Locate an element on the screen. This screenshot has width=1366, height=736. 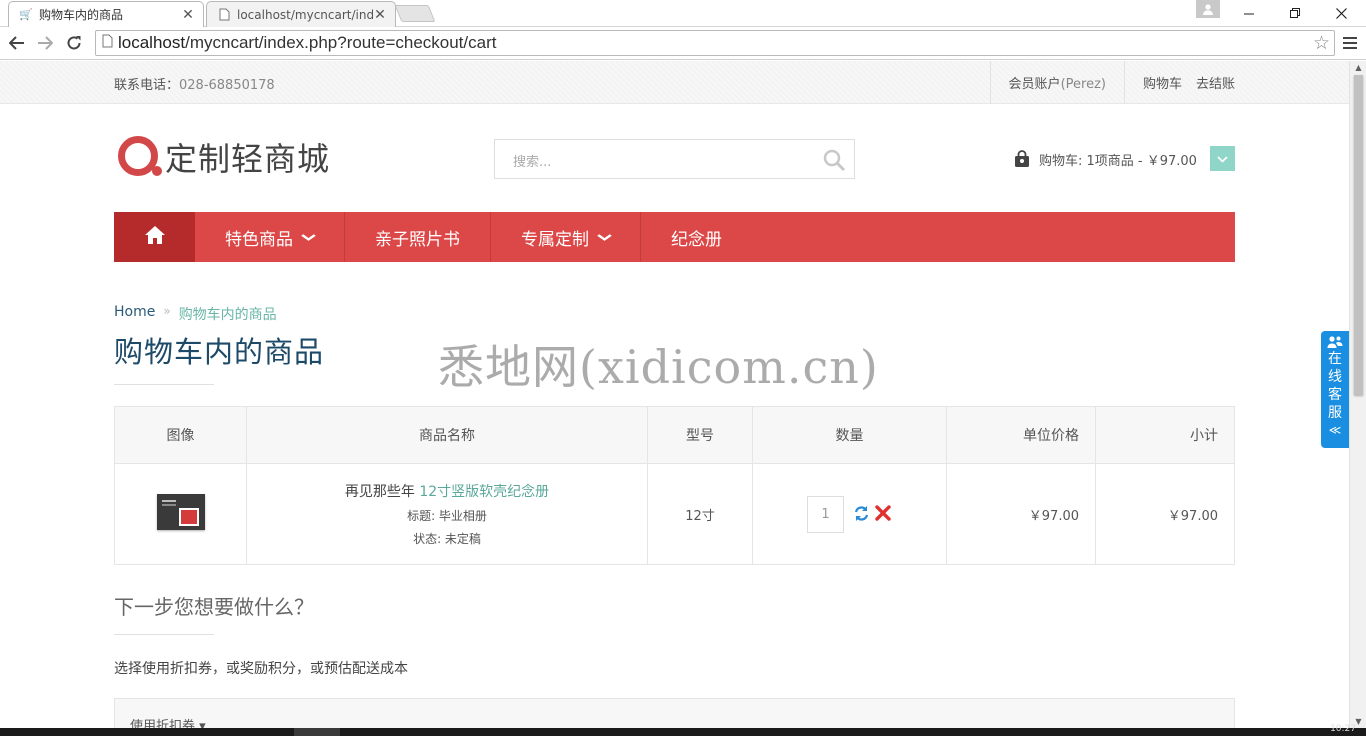
table-header-row: 图像 商品名称 型号 数量 单位价格 小计 is located at coordinates (674, 435).